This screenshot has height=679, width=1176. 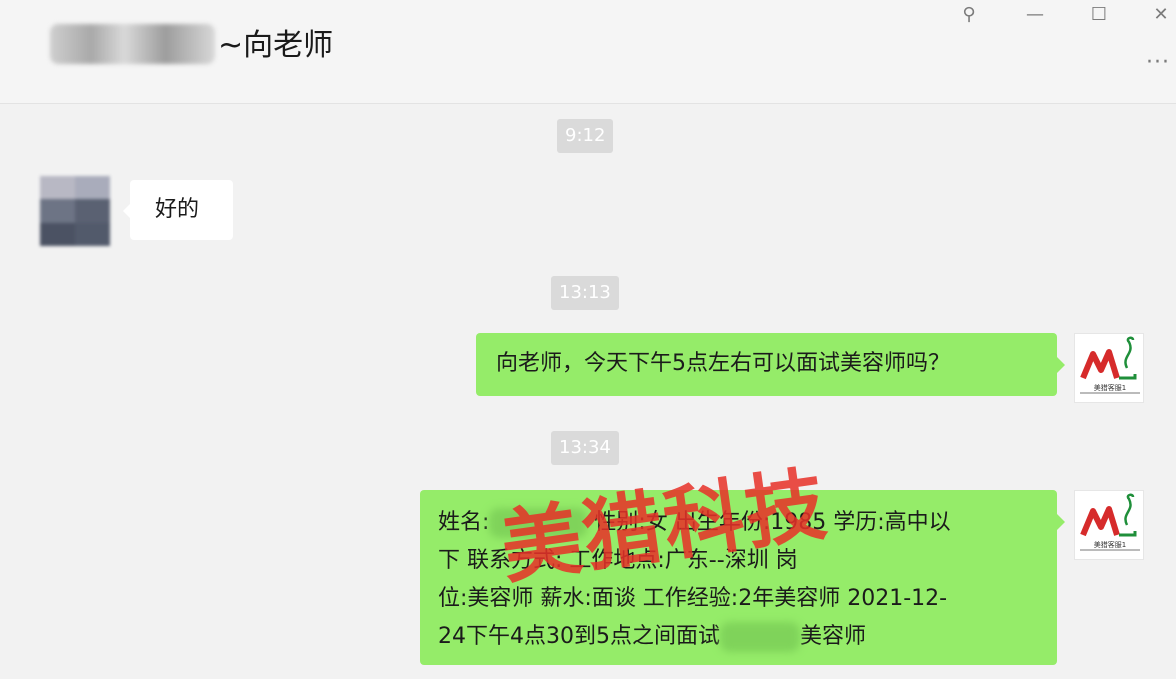 I want to click on timestamp: 13:13, so click(x=585, y=293).